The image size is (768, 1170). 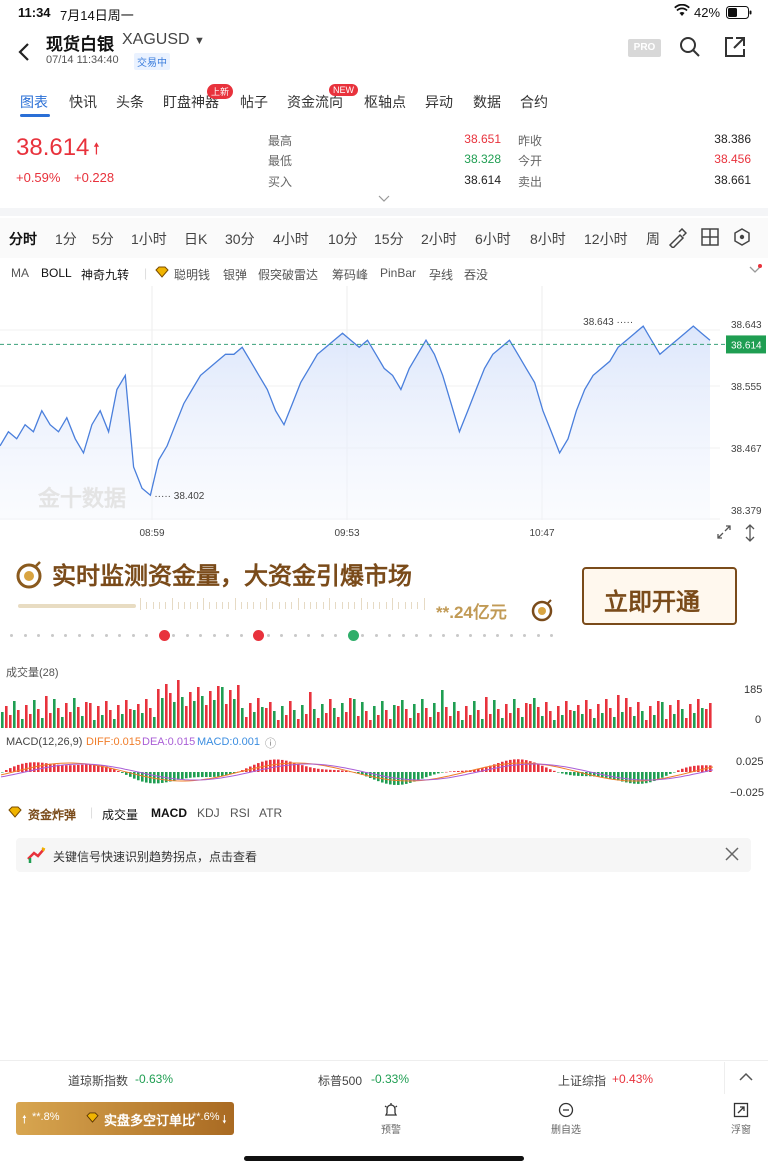 I want to click on high-label: 最高, so click(x=280, y=141).